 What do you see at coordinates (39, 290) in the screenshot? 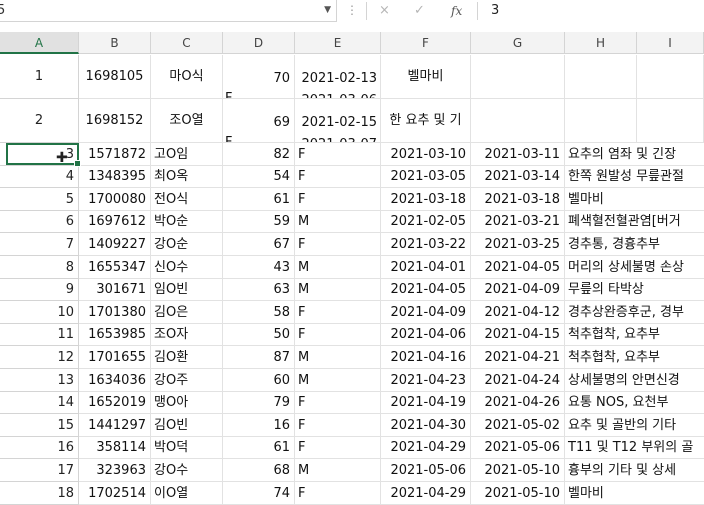
I see `row-number: 9` at bounding box center [39, 290].